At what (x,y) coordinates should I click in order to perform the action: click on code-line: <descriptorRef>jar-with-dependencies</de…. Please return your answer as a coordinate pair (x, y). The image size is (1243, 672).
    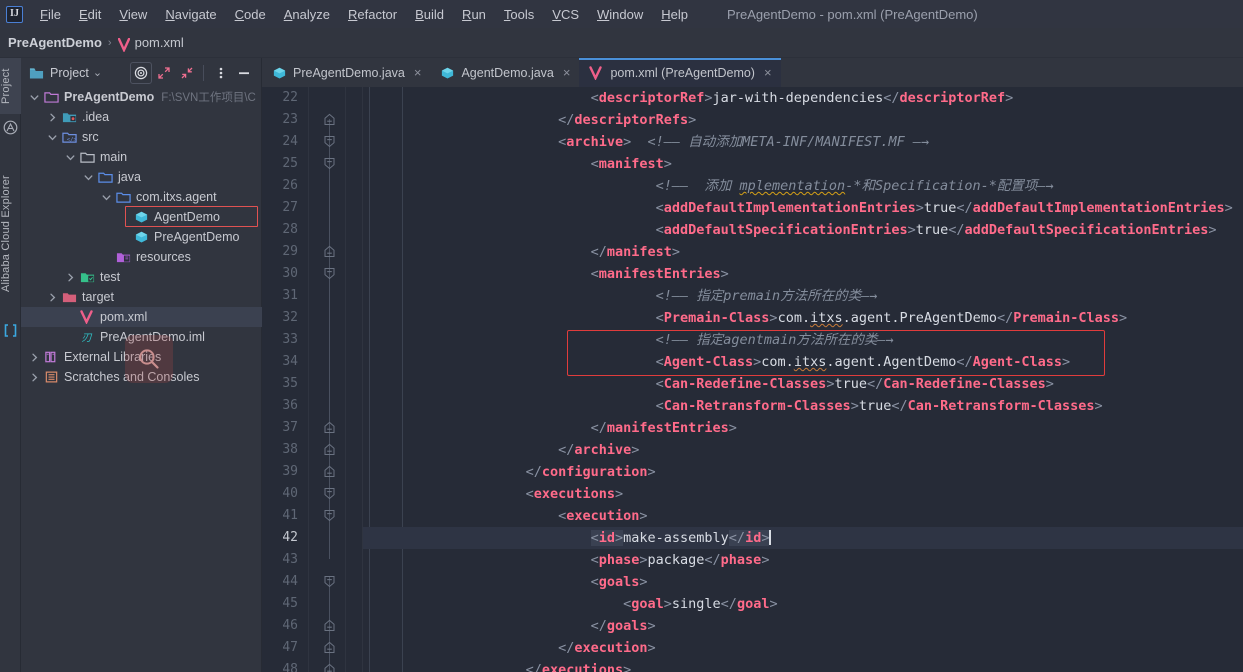
    Looking at the image, I should click on (803, 98).